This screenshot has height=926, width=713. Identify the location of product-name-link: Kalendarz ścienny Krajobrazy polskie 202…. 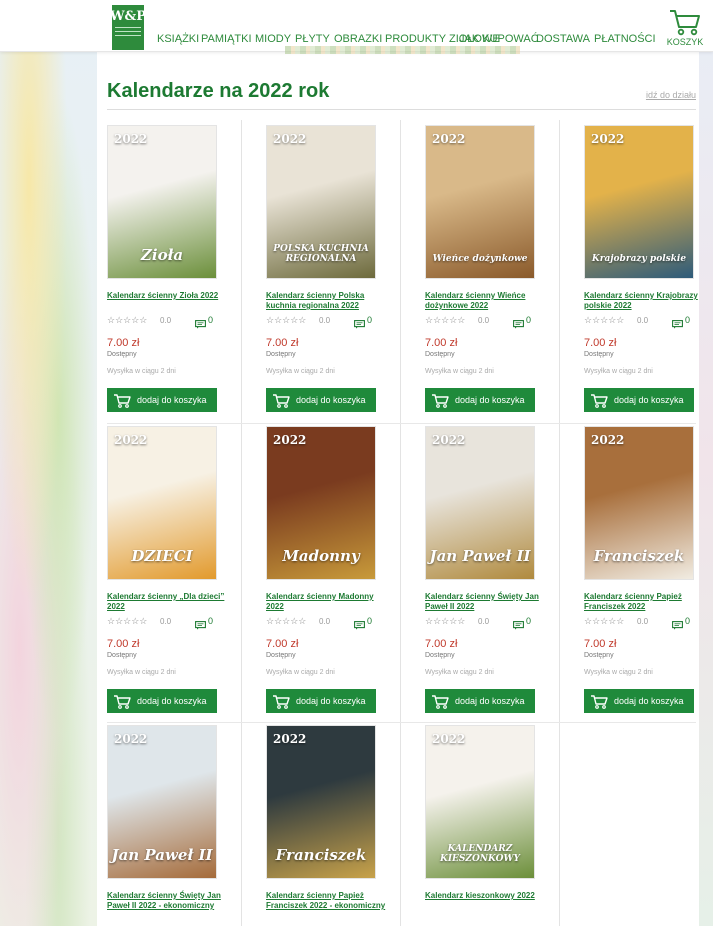
(646, 301).